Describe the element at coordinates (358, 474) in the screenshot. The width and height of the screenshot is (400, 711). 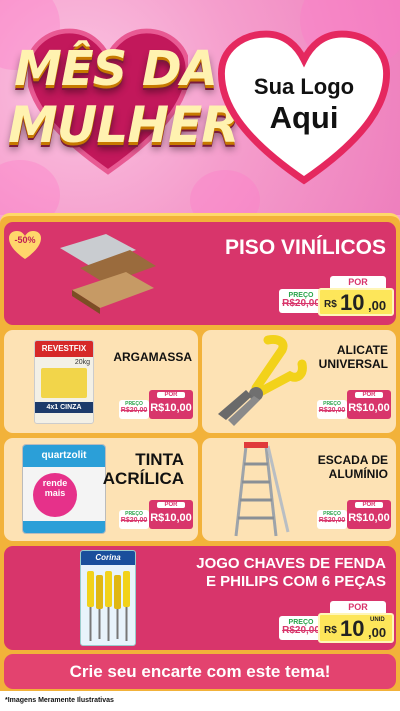
I see `product-name-line2: ALUMÍNIO` at that location.